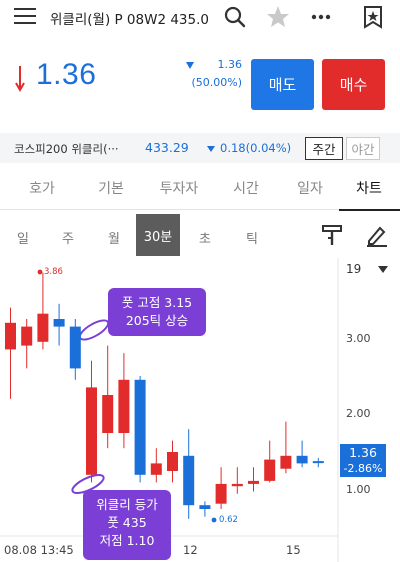 The image size is (400, 562). I want to click on x-tick-label: 12, so click(190, 550).